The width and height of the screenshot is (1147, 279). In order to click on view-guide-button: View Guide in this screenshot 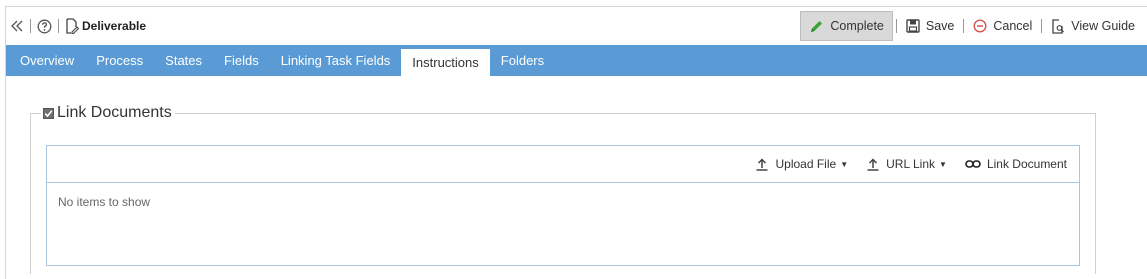, I will do `click(1093, 26)`.